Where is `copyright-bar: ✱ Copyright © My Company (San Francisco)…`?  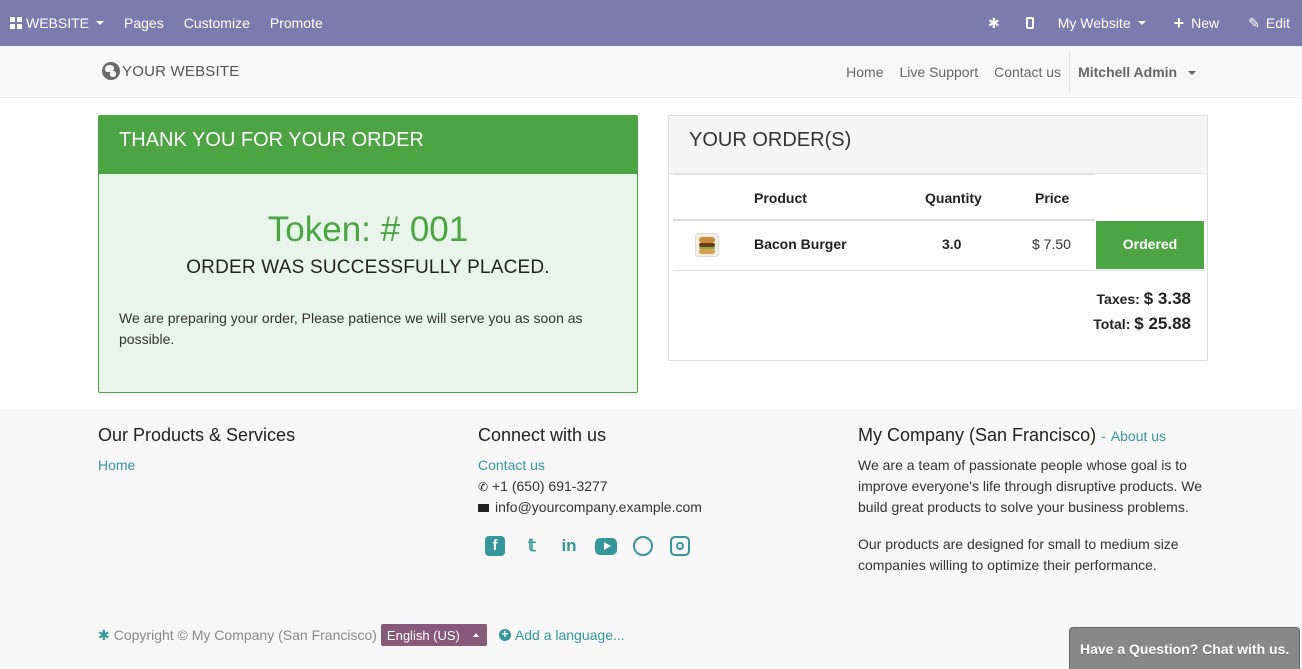
copyright-bar: ✱ Copyright © My Company (San Francisco)… is located at coordinates (361, 635).